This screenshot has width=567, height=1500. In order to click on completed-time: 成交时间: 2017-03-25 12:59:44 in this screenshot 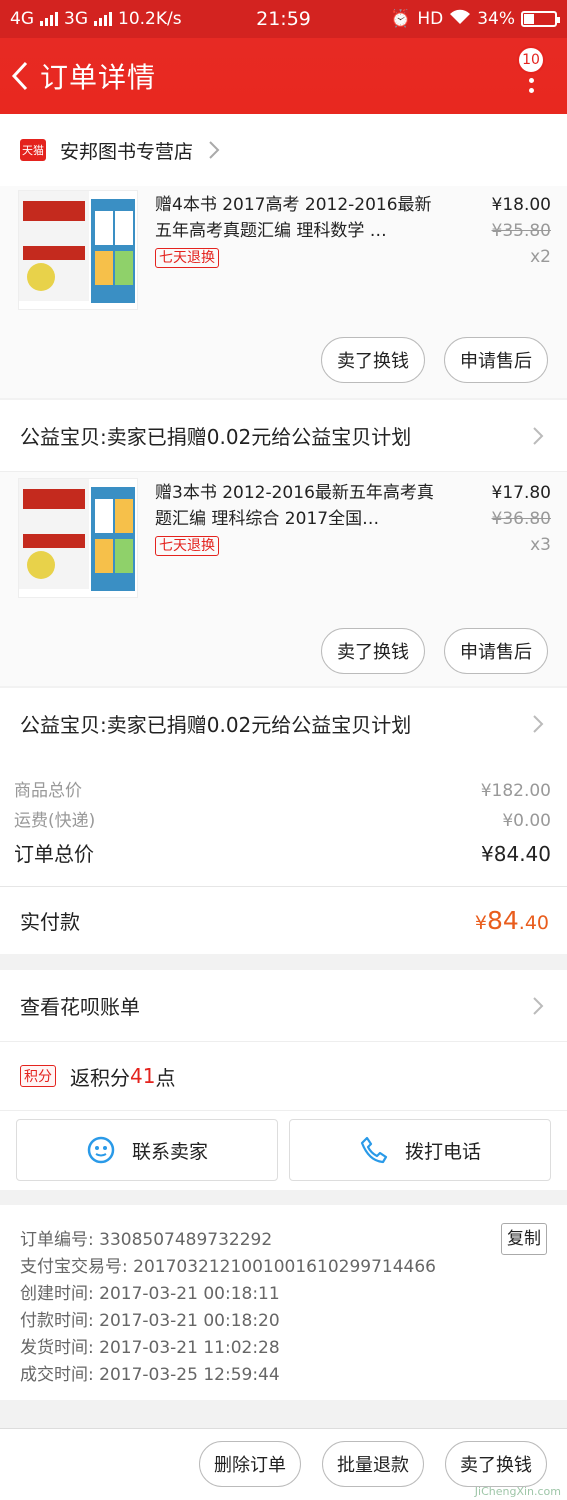, I will do `click(150, 1375)`.